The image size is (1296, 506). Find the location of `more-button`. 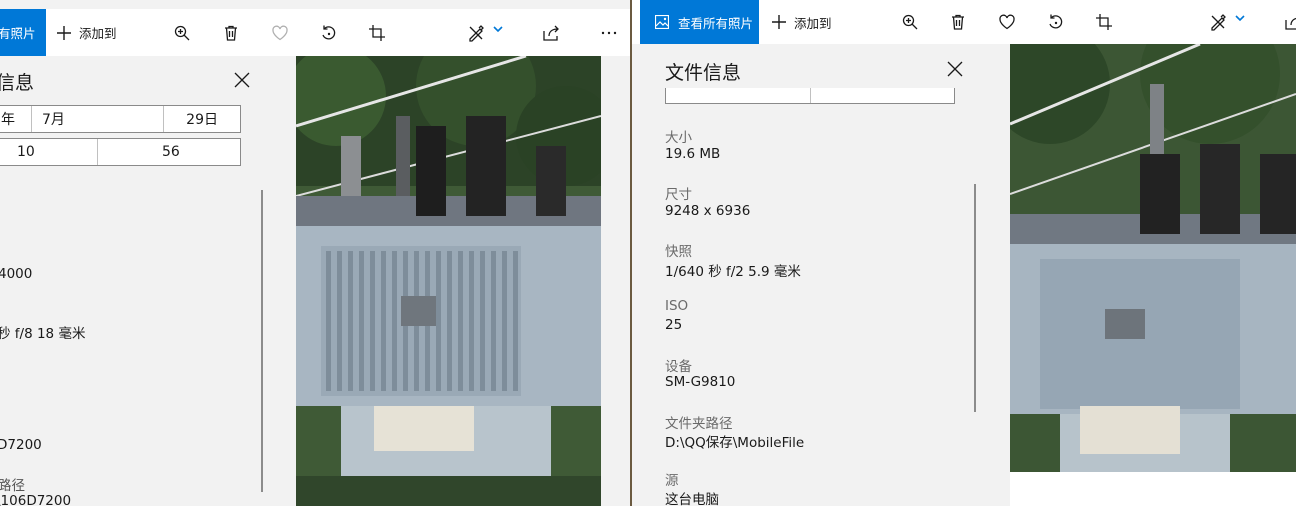

more-button is located at coordinates (609, 32).